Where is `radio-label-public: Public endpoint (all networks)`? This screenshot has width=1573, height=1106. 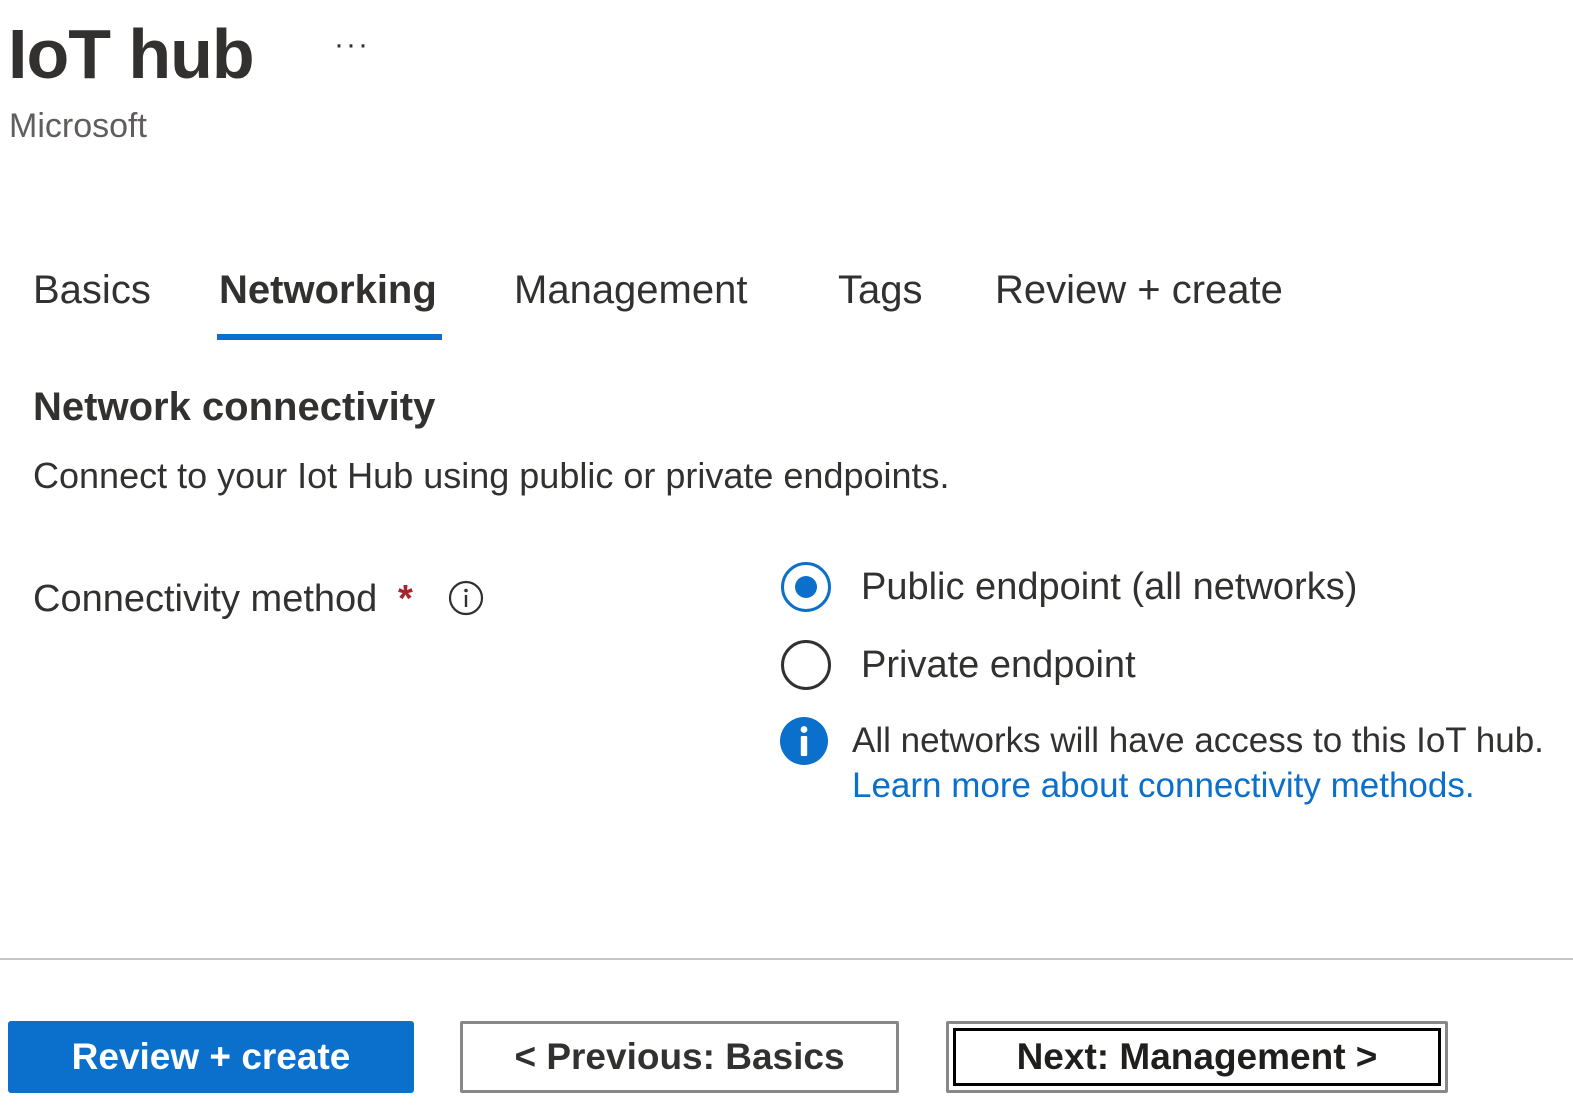
radio-label-public: Public endpoint (all networks) is located at coordinates (1109, 587).